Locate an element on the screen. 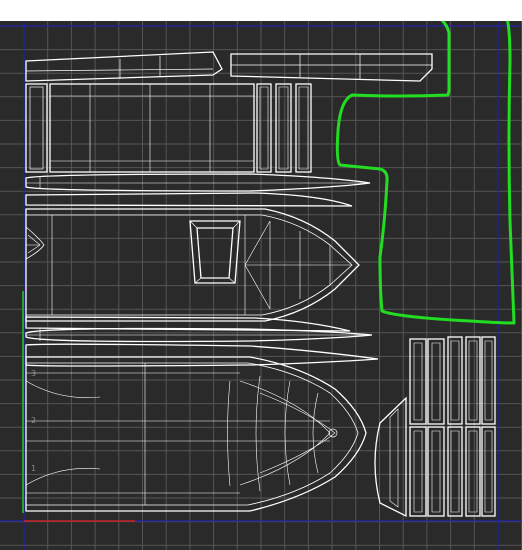 This screenshot has width=522, height=550. v-tick-label: 1 is located at coordinates (33, 468).